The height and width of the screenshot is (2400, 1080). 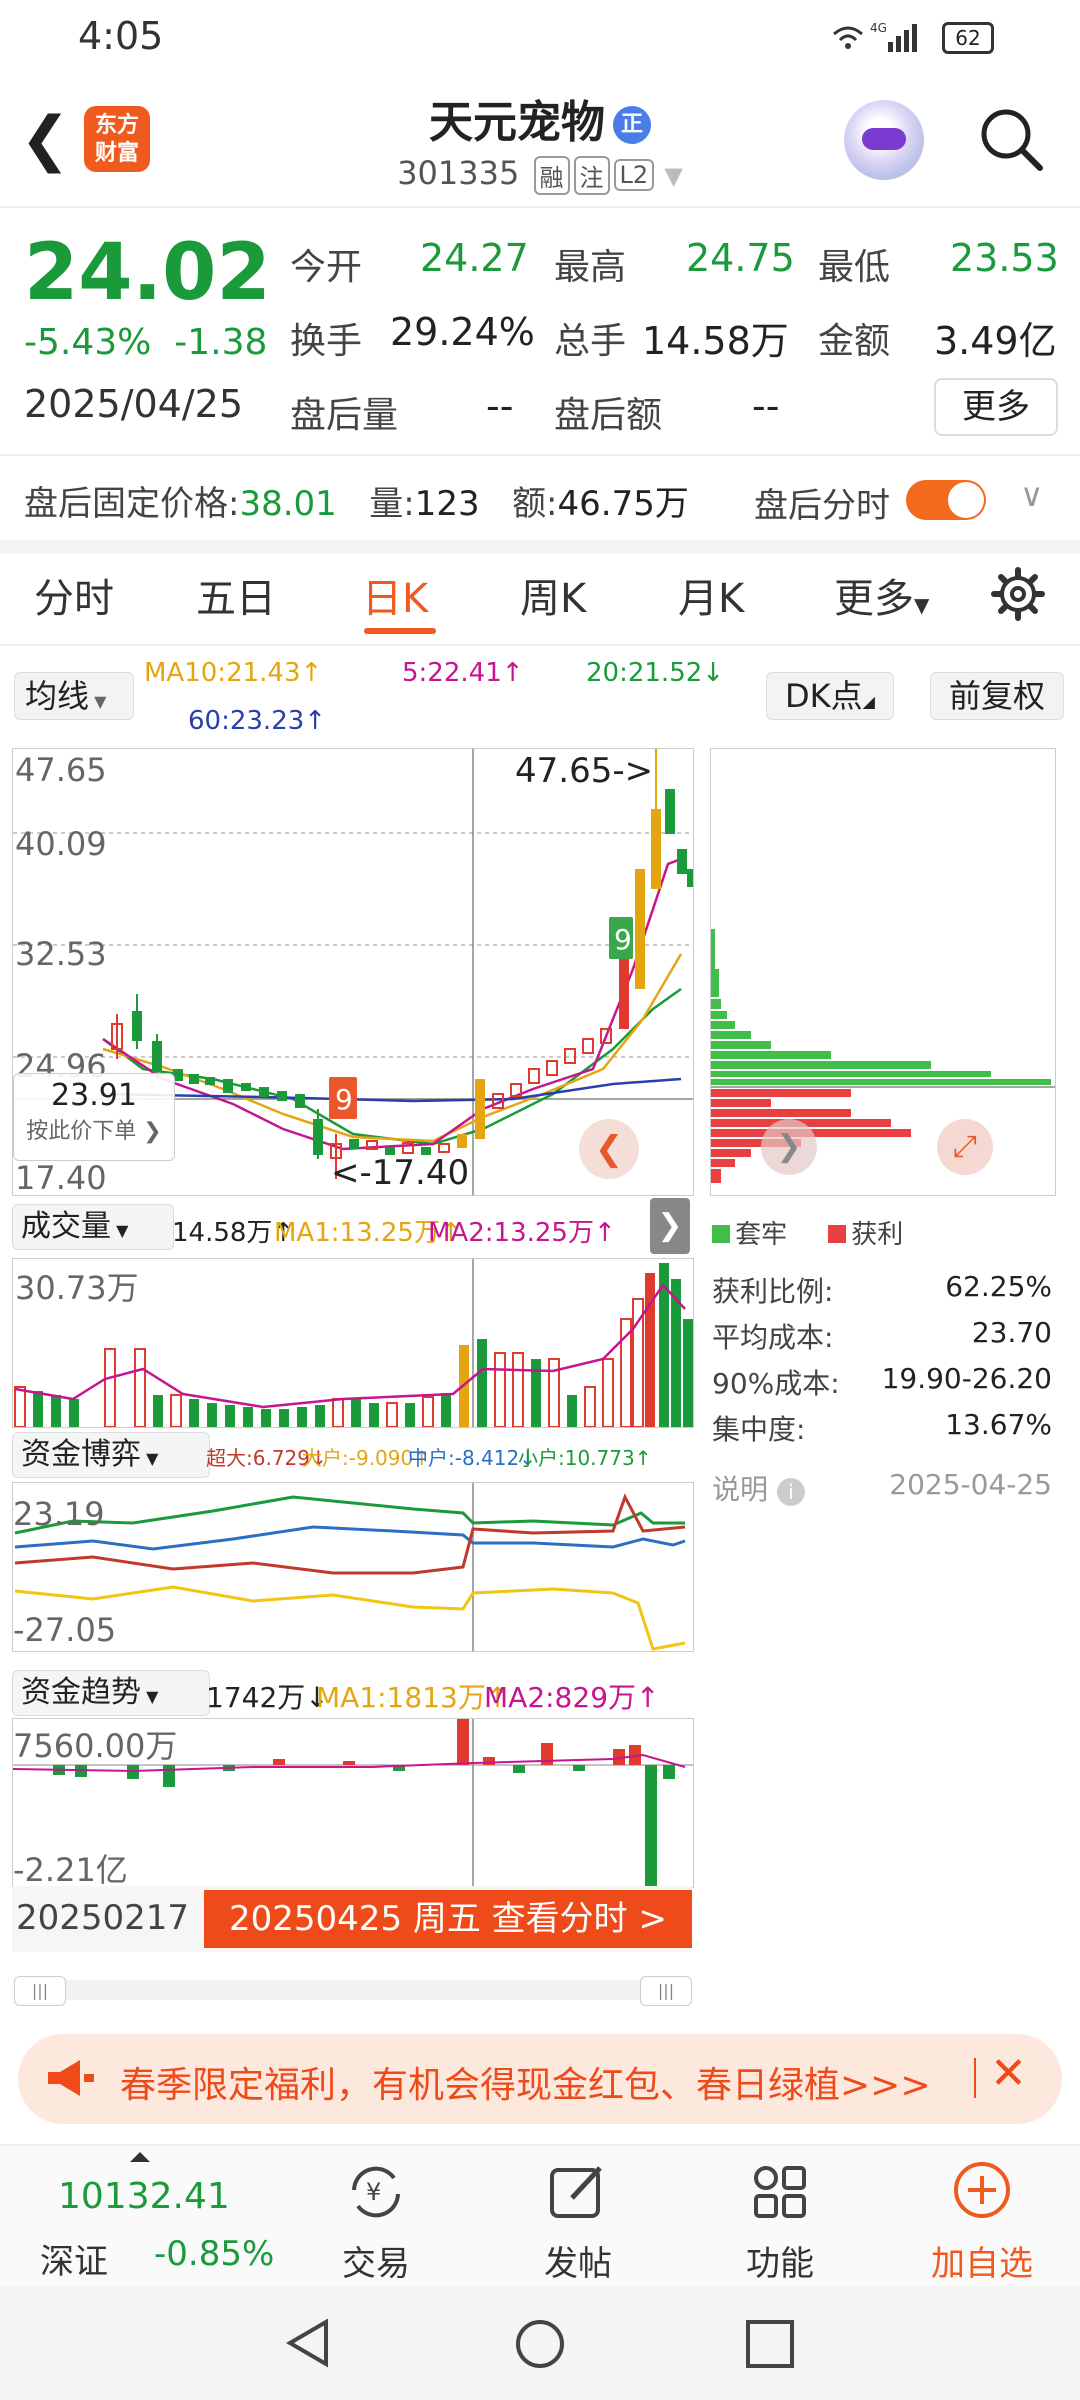 I want to click on nav-functions: 功能, so click(x=780, y=2260).